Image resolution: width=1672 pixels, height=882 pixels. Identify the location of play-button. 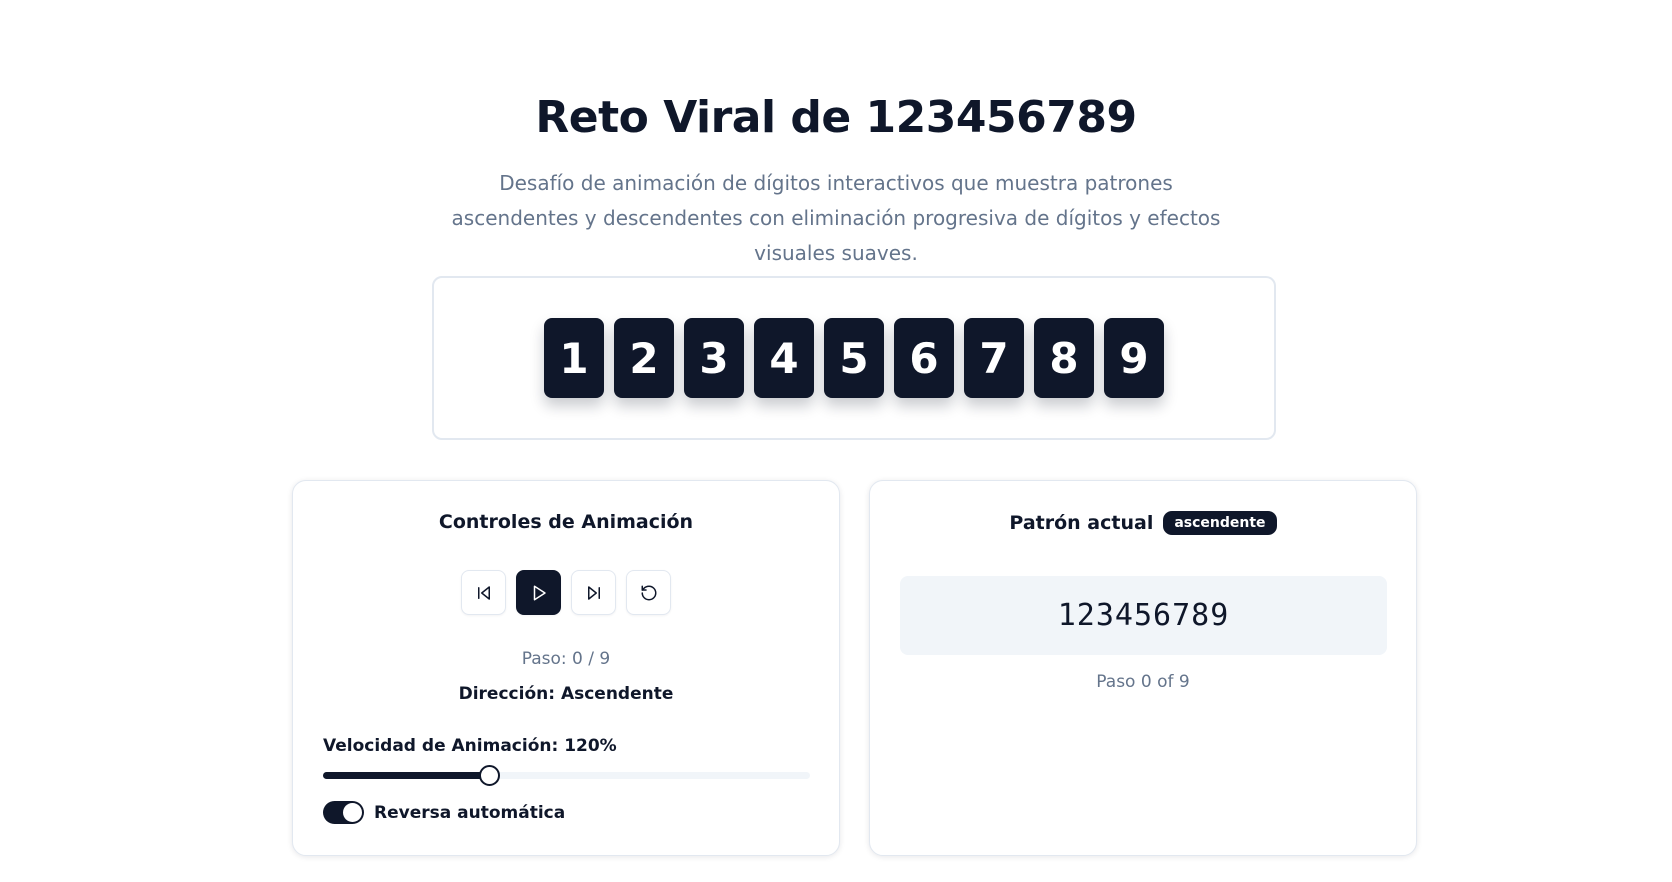
(538, 592).